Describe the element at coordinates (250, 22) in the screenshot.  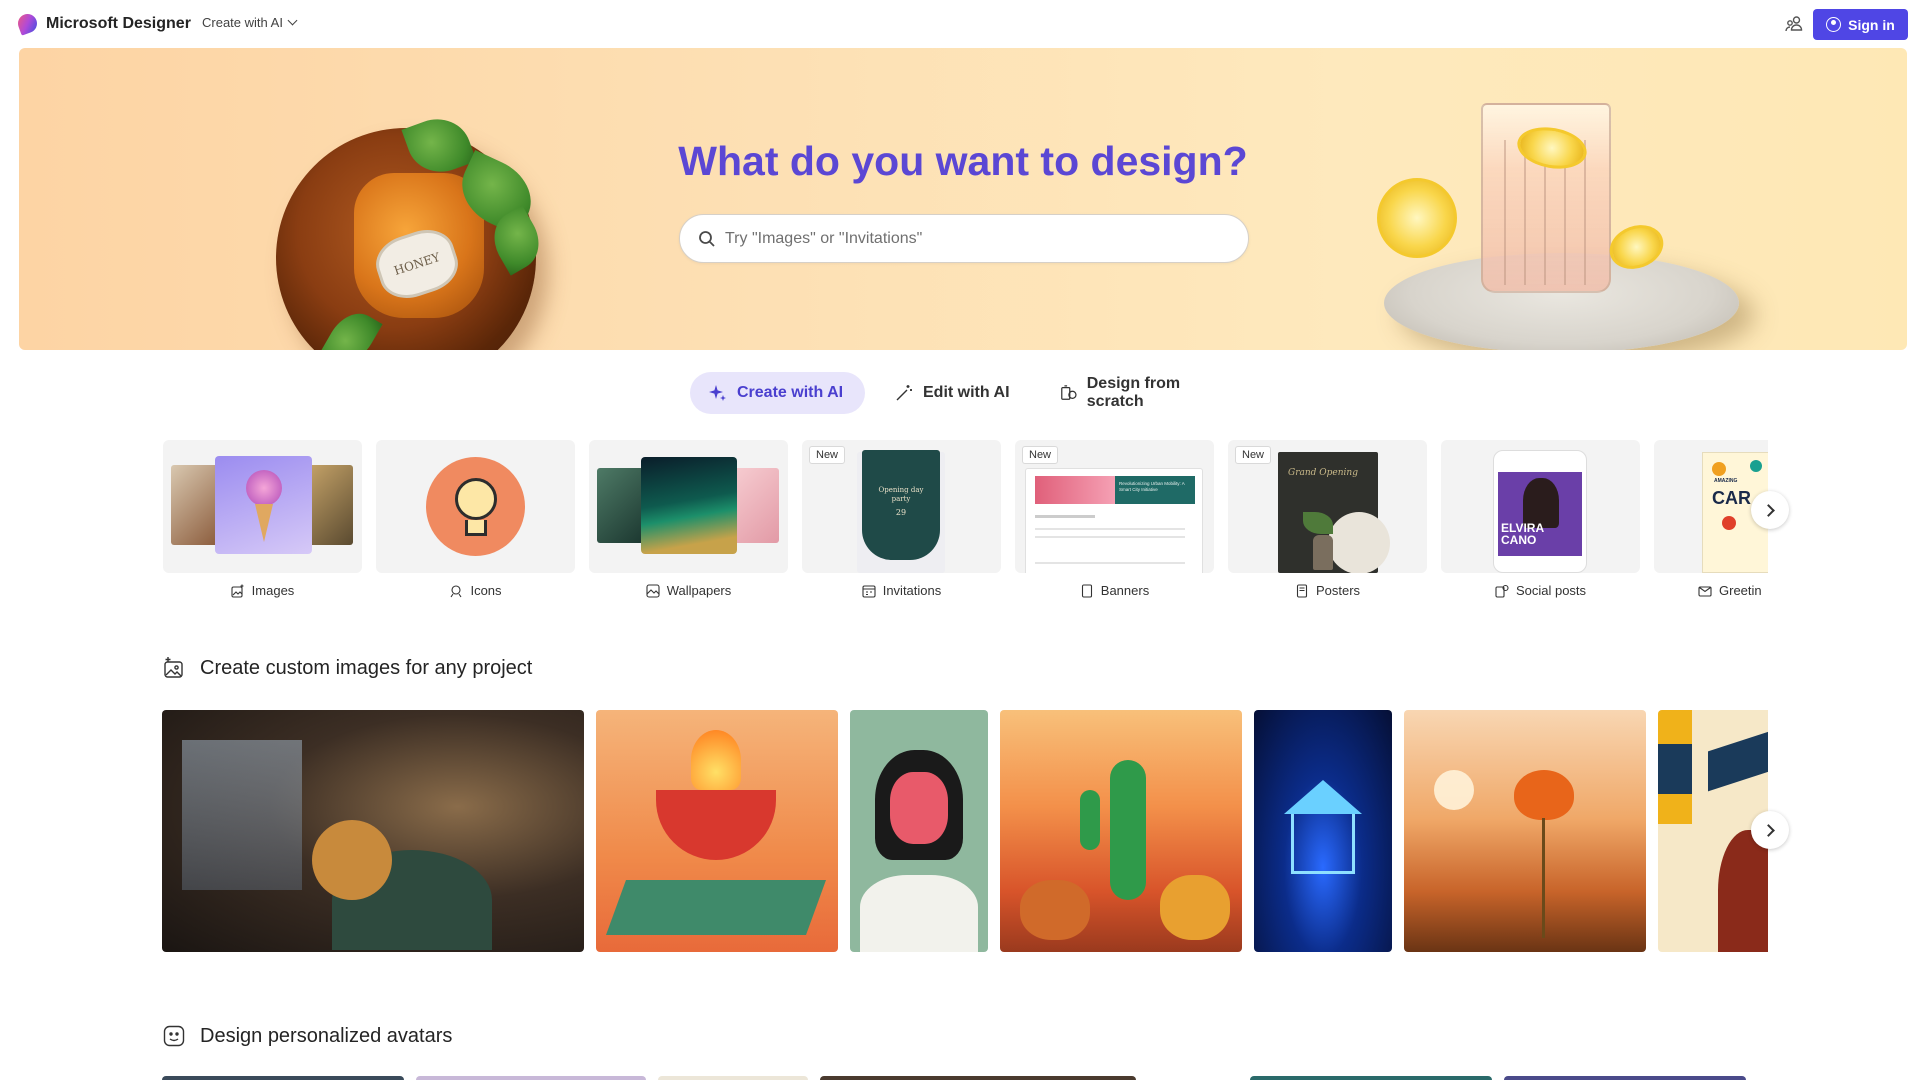
I see `create-with-ai-menu: Create with AI` at that location.